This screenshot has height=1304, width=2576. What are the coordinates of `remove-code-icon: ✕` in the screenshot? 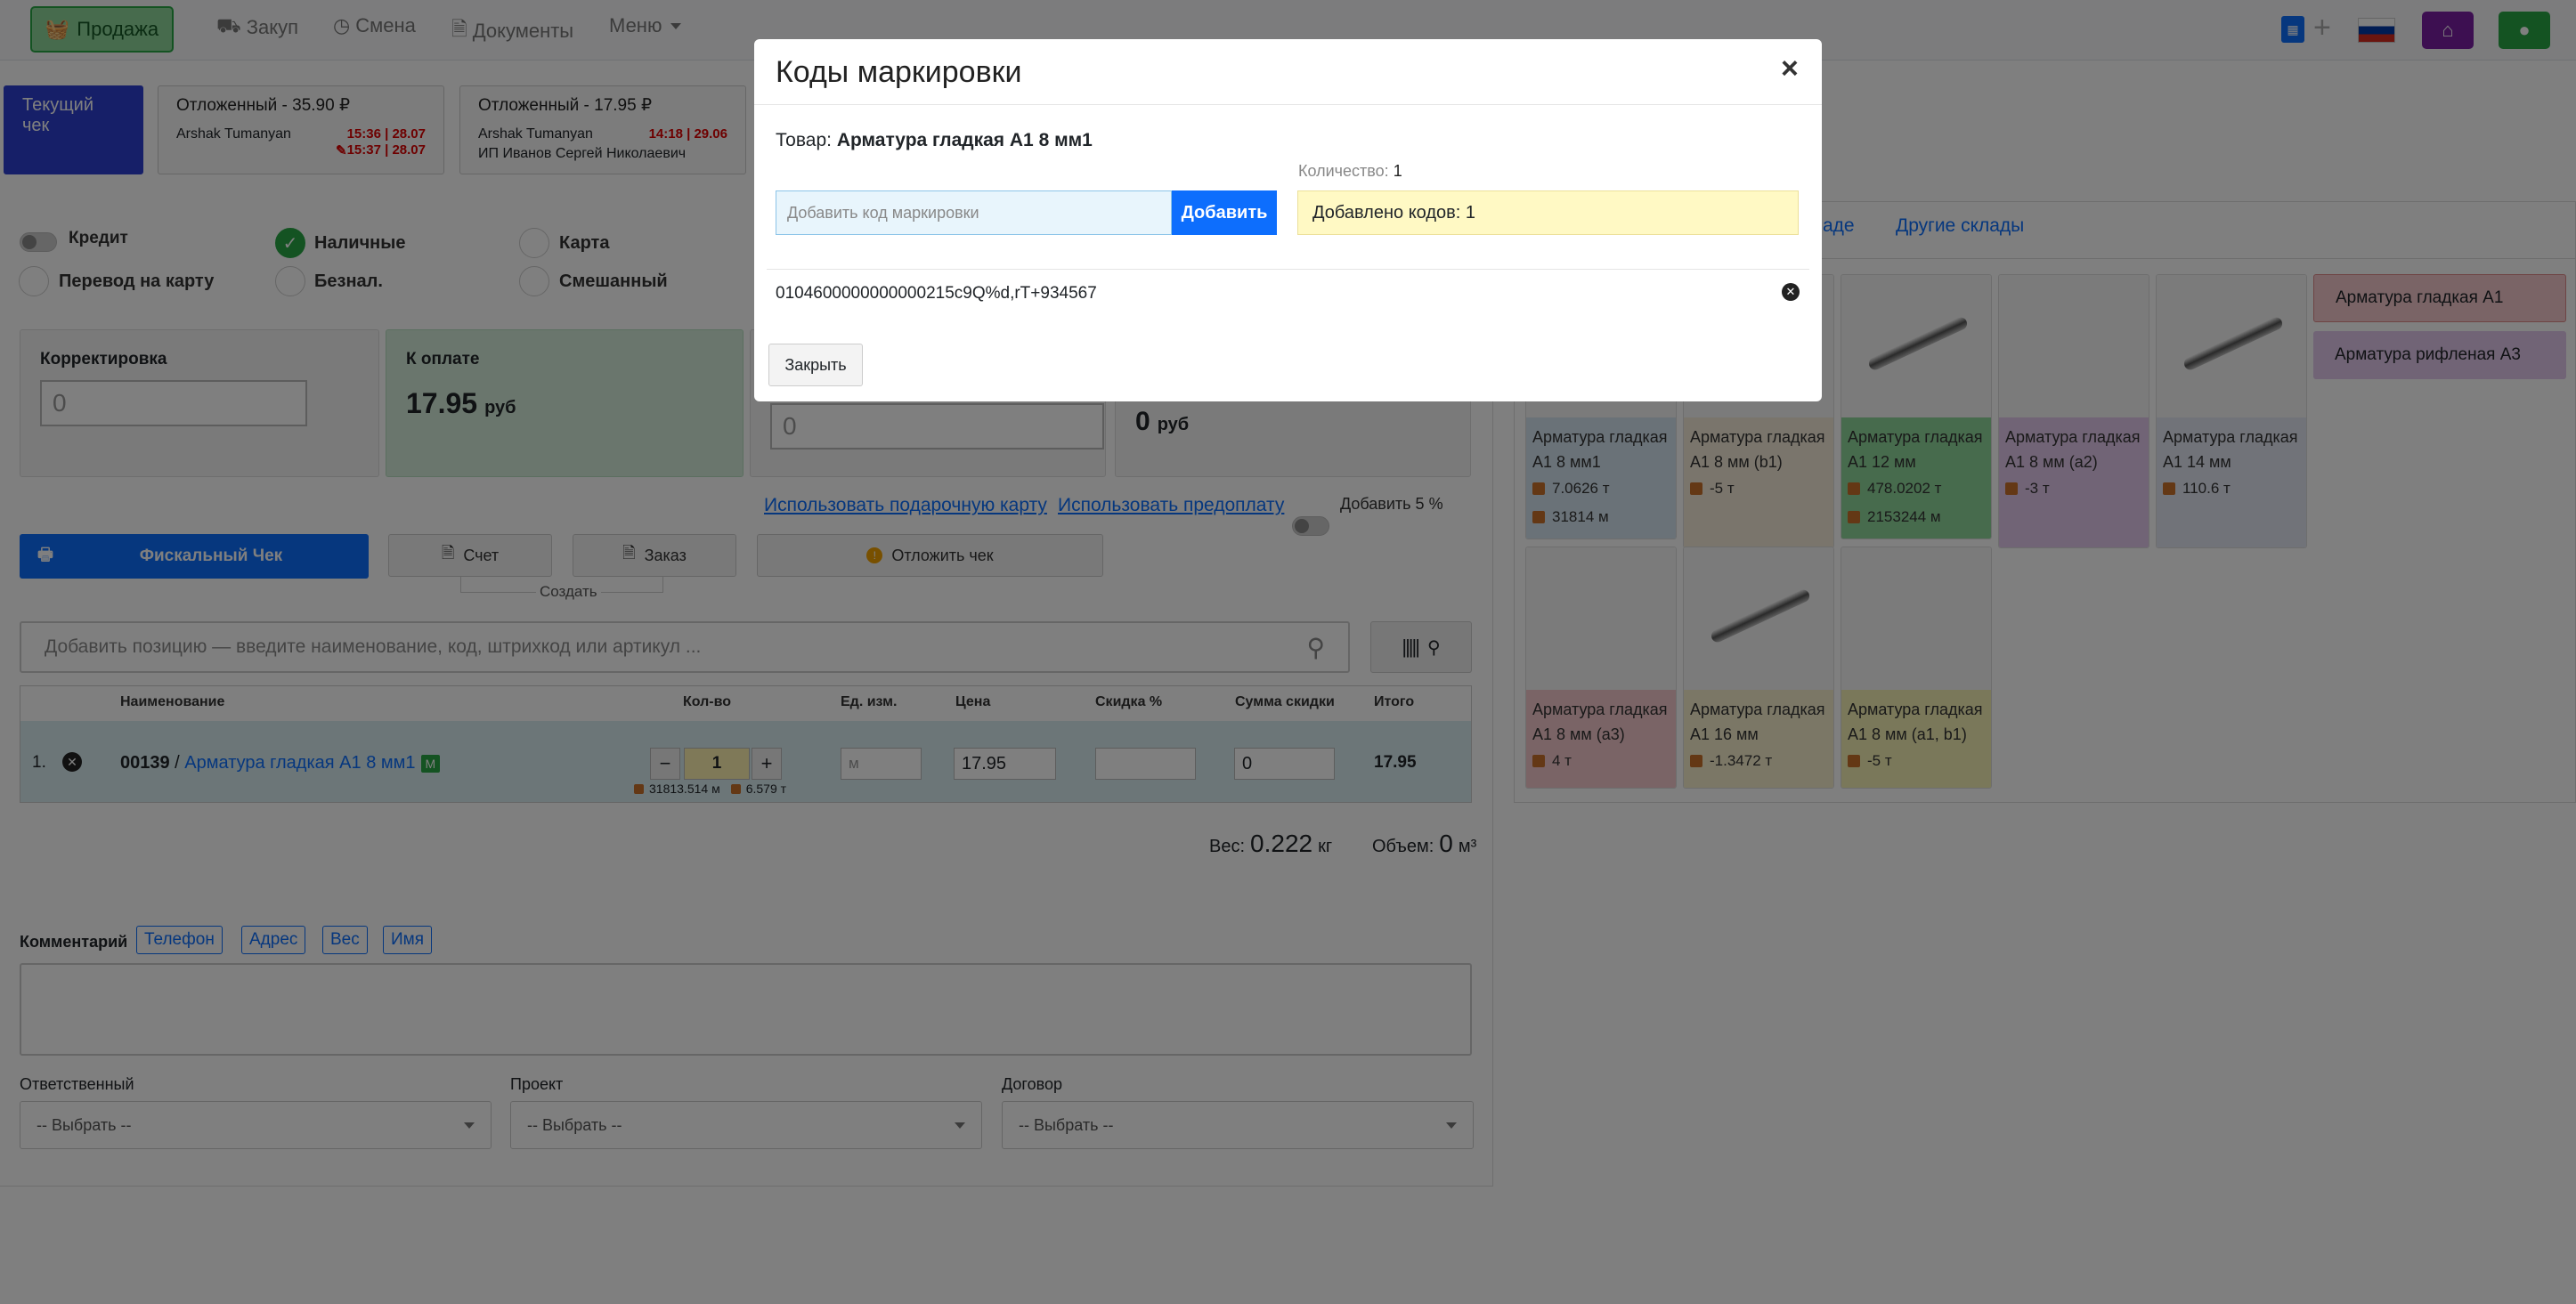 It's located at (1791, 292).